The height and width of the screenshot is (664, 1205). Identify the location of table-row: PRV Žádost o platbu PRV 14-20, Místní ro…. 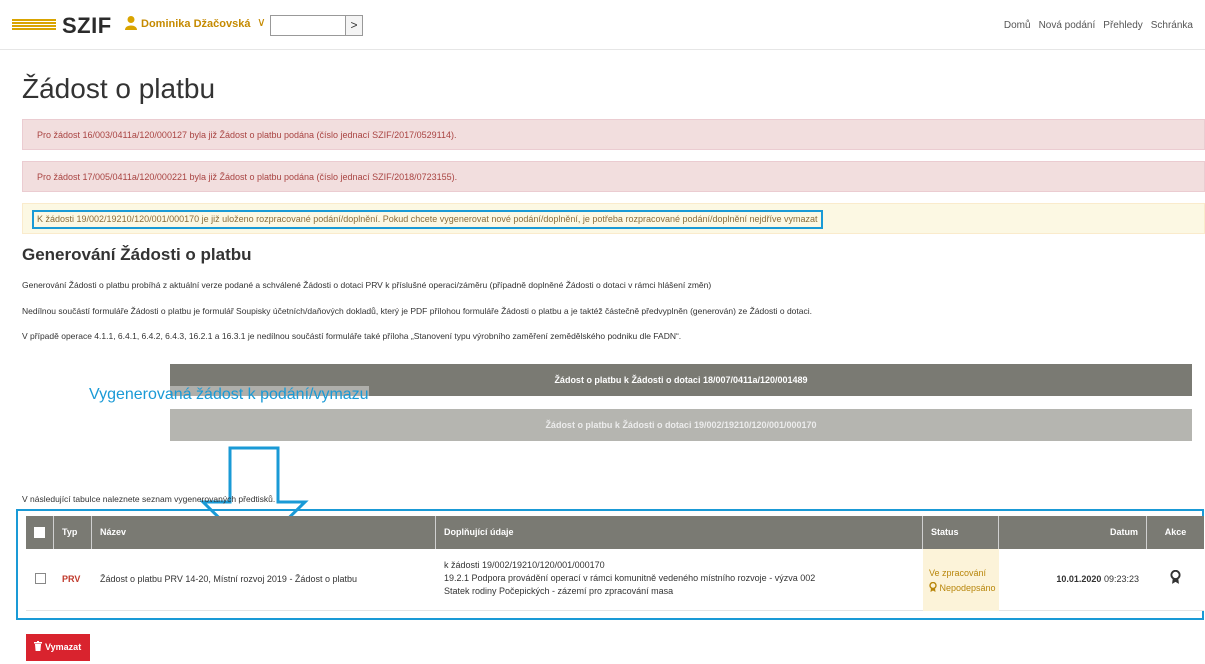
(615, 580).